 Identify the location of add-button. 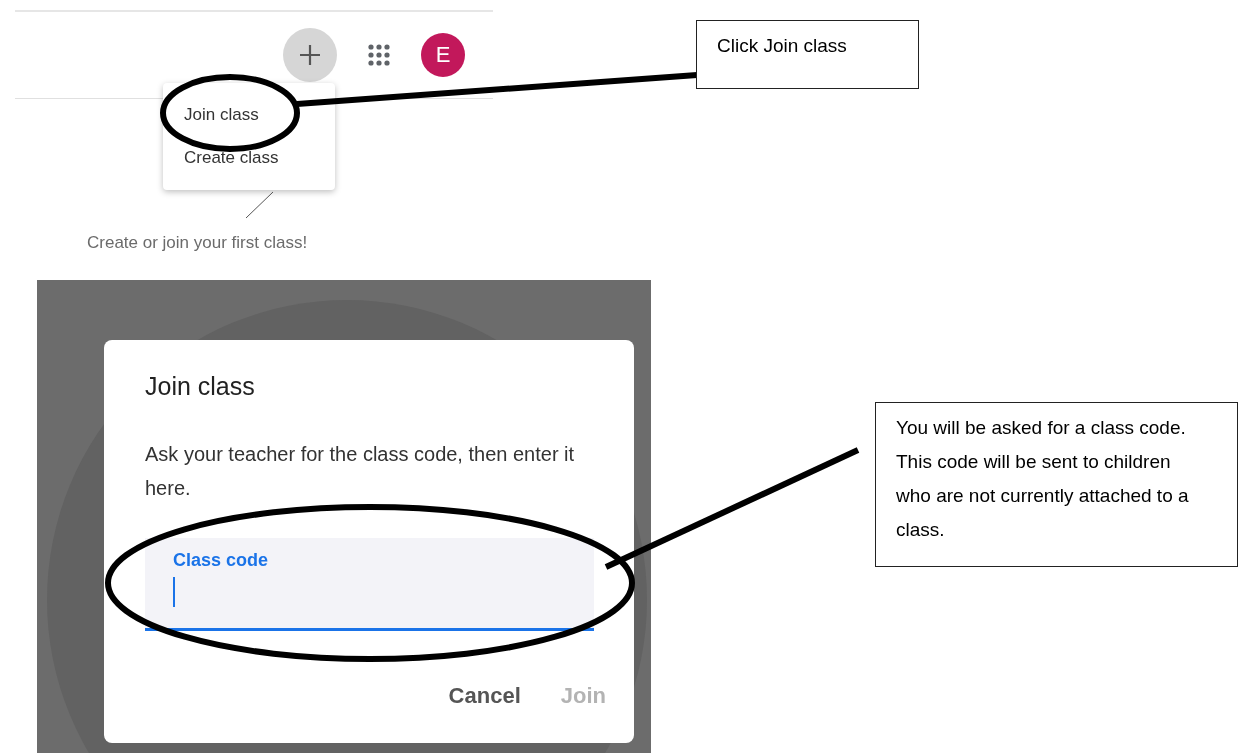
(310, 55).